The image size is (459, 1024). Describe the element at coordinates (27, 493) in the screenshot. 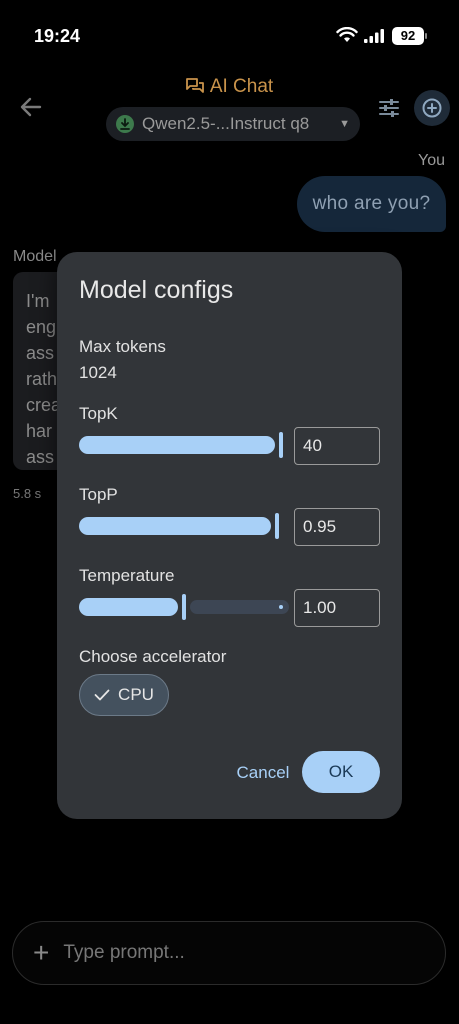

I see `latency-stat: 5.8 s` at that location.